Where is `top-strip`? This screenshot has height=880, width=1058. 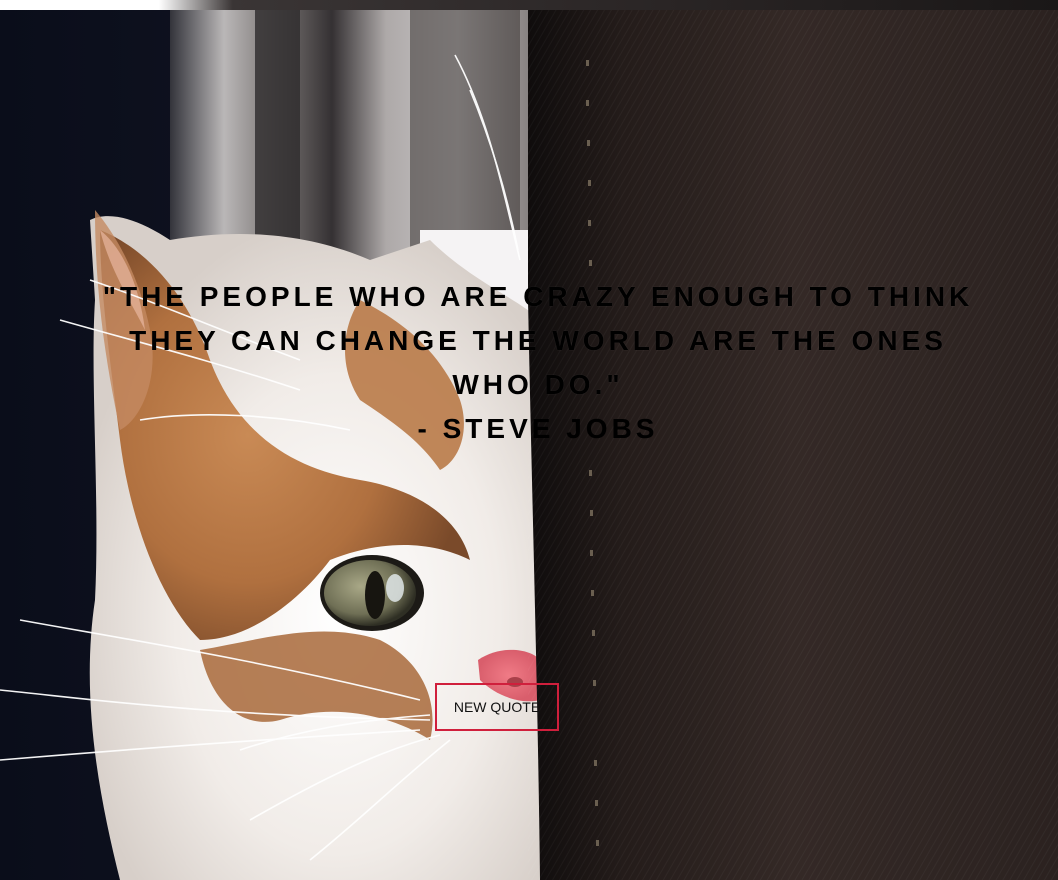
top-strip is located at coordinates (529, 5).